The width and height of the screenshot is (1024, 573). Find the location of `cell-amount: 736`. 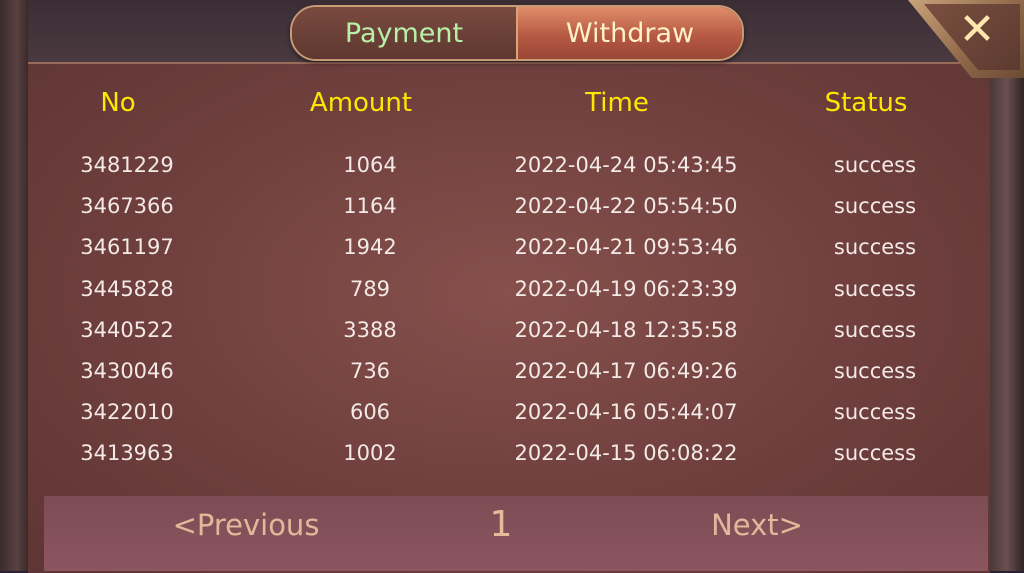

cell-amount: 736 is located at coordinates (370, 371).